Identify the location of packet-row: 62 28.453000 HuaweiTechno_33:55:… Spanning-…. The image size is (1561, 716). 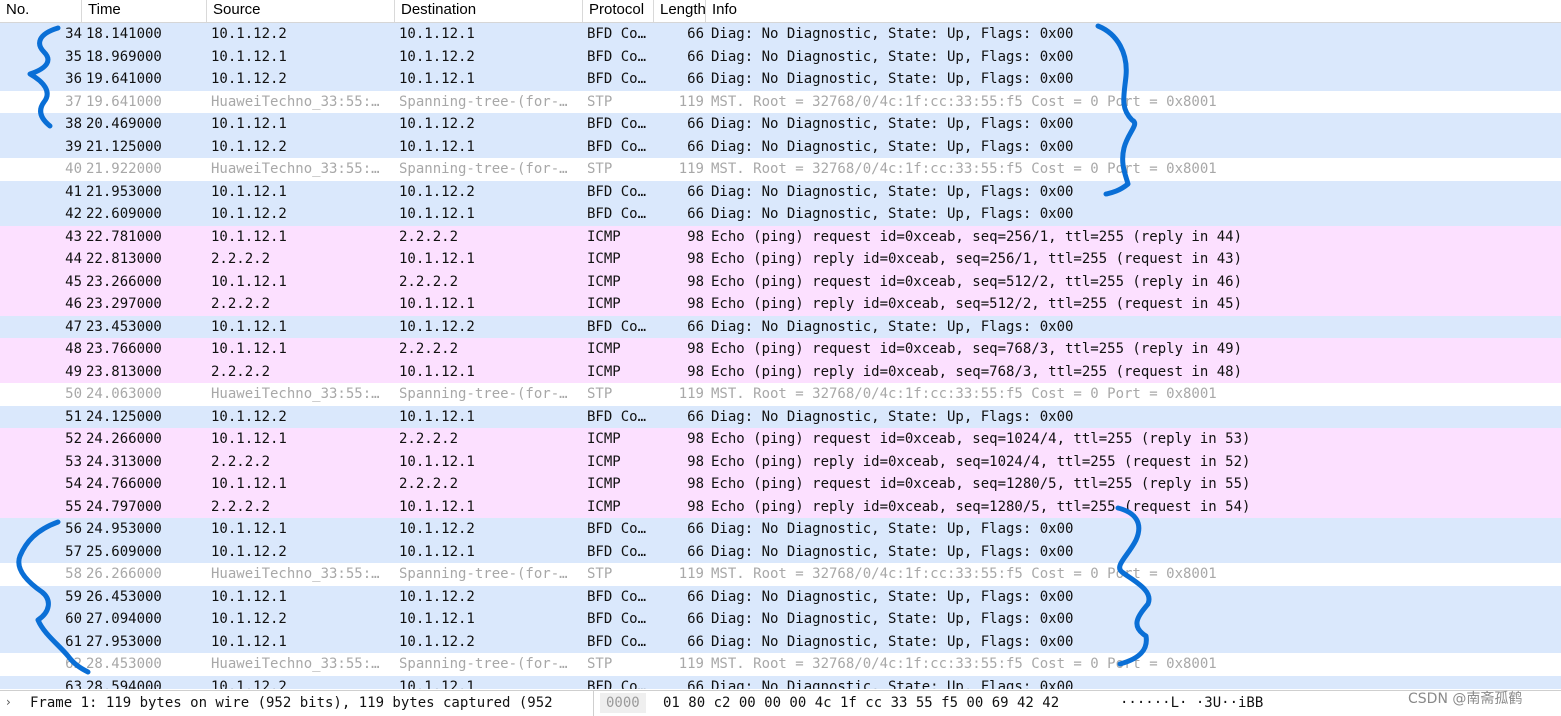
(780, 664).